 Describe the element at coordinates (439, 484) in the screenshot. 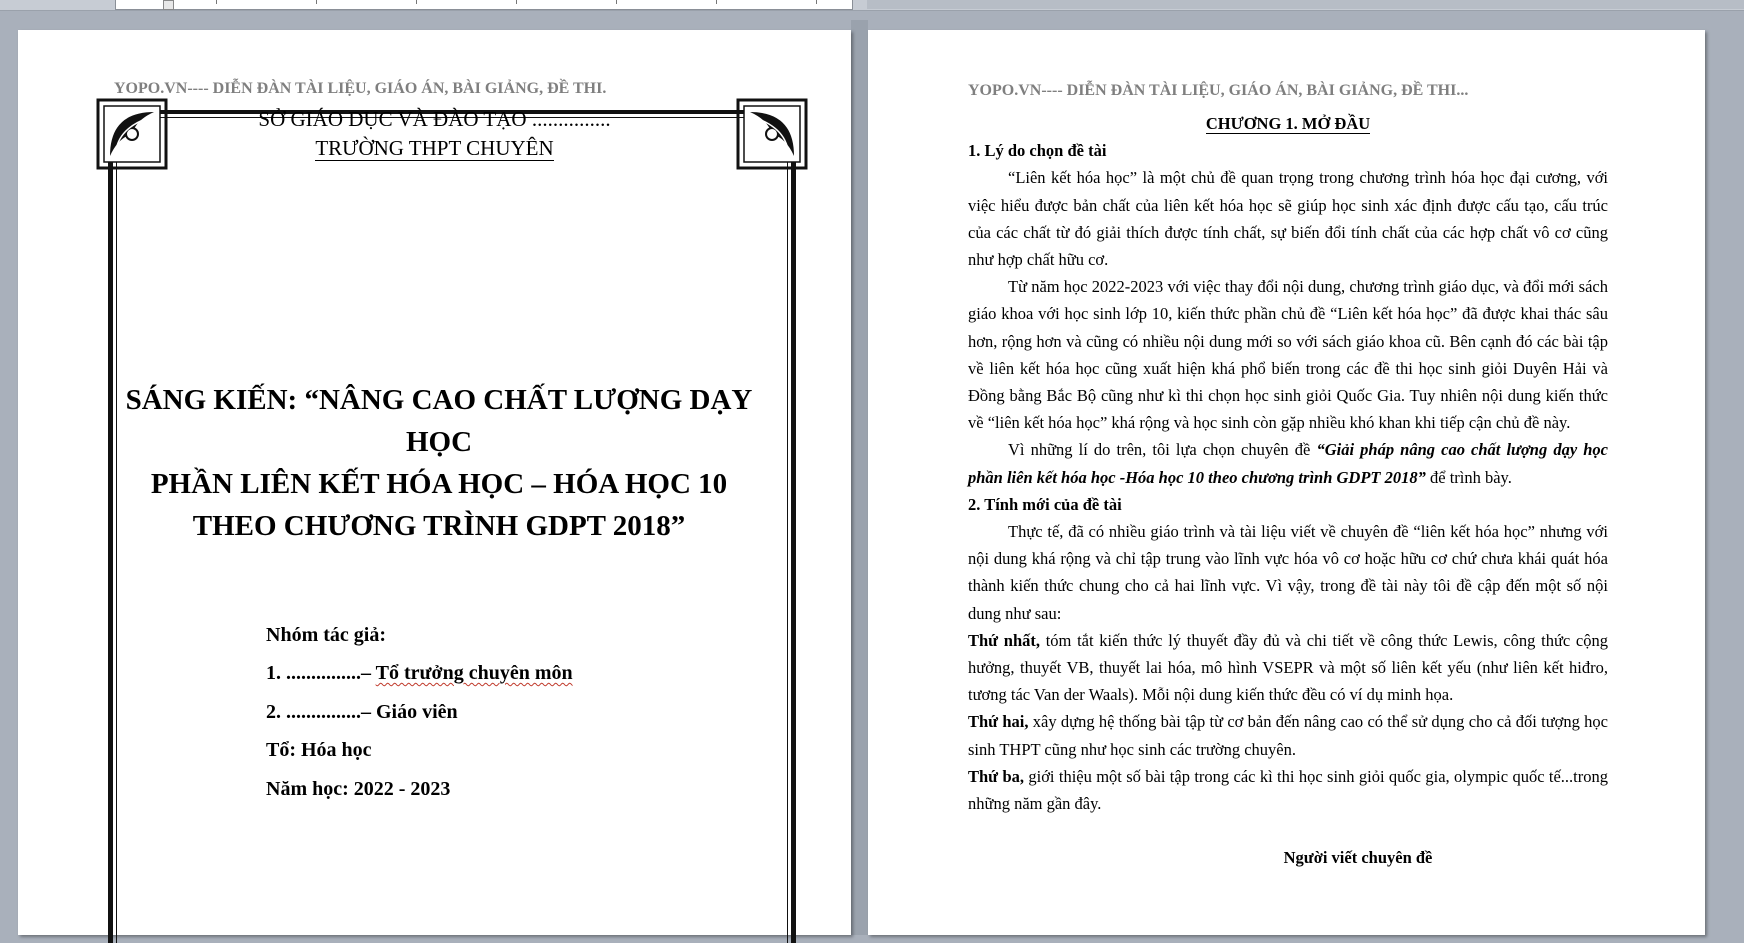

I see `title-line-2: PHẦN LIÊN KẾT HÓA HỌC – HÓA HỌC 10` at that location.